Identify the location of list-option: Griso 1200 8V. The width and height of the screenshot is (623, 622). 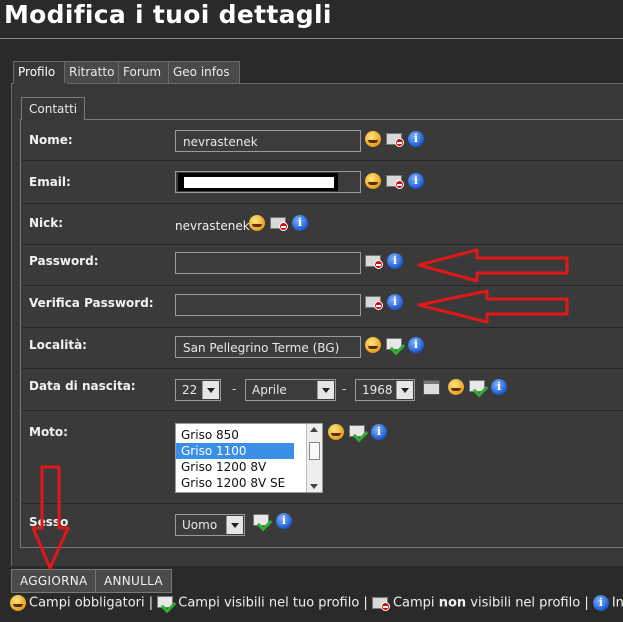
(249, 467).